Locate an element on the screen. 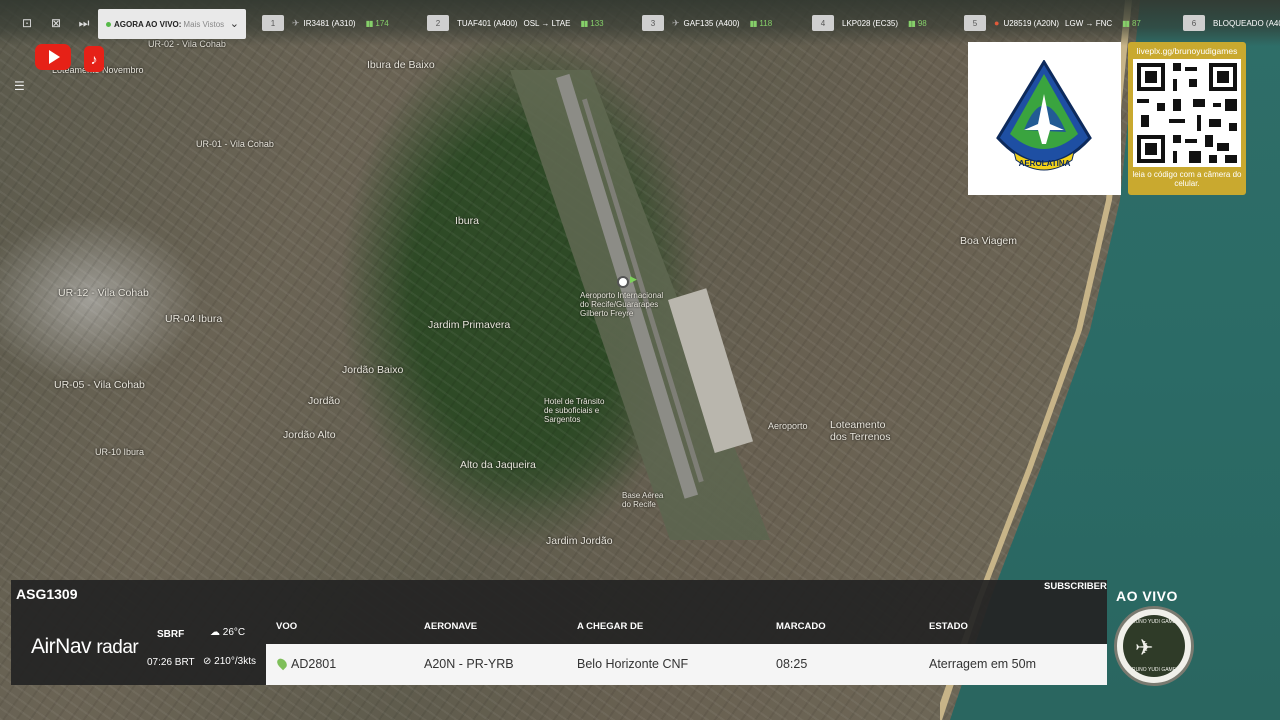 The width and height of the screenshot is (1280, 720). map-label: Jordão Alto is located at coordinates (309, 435).